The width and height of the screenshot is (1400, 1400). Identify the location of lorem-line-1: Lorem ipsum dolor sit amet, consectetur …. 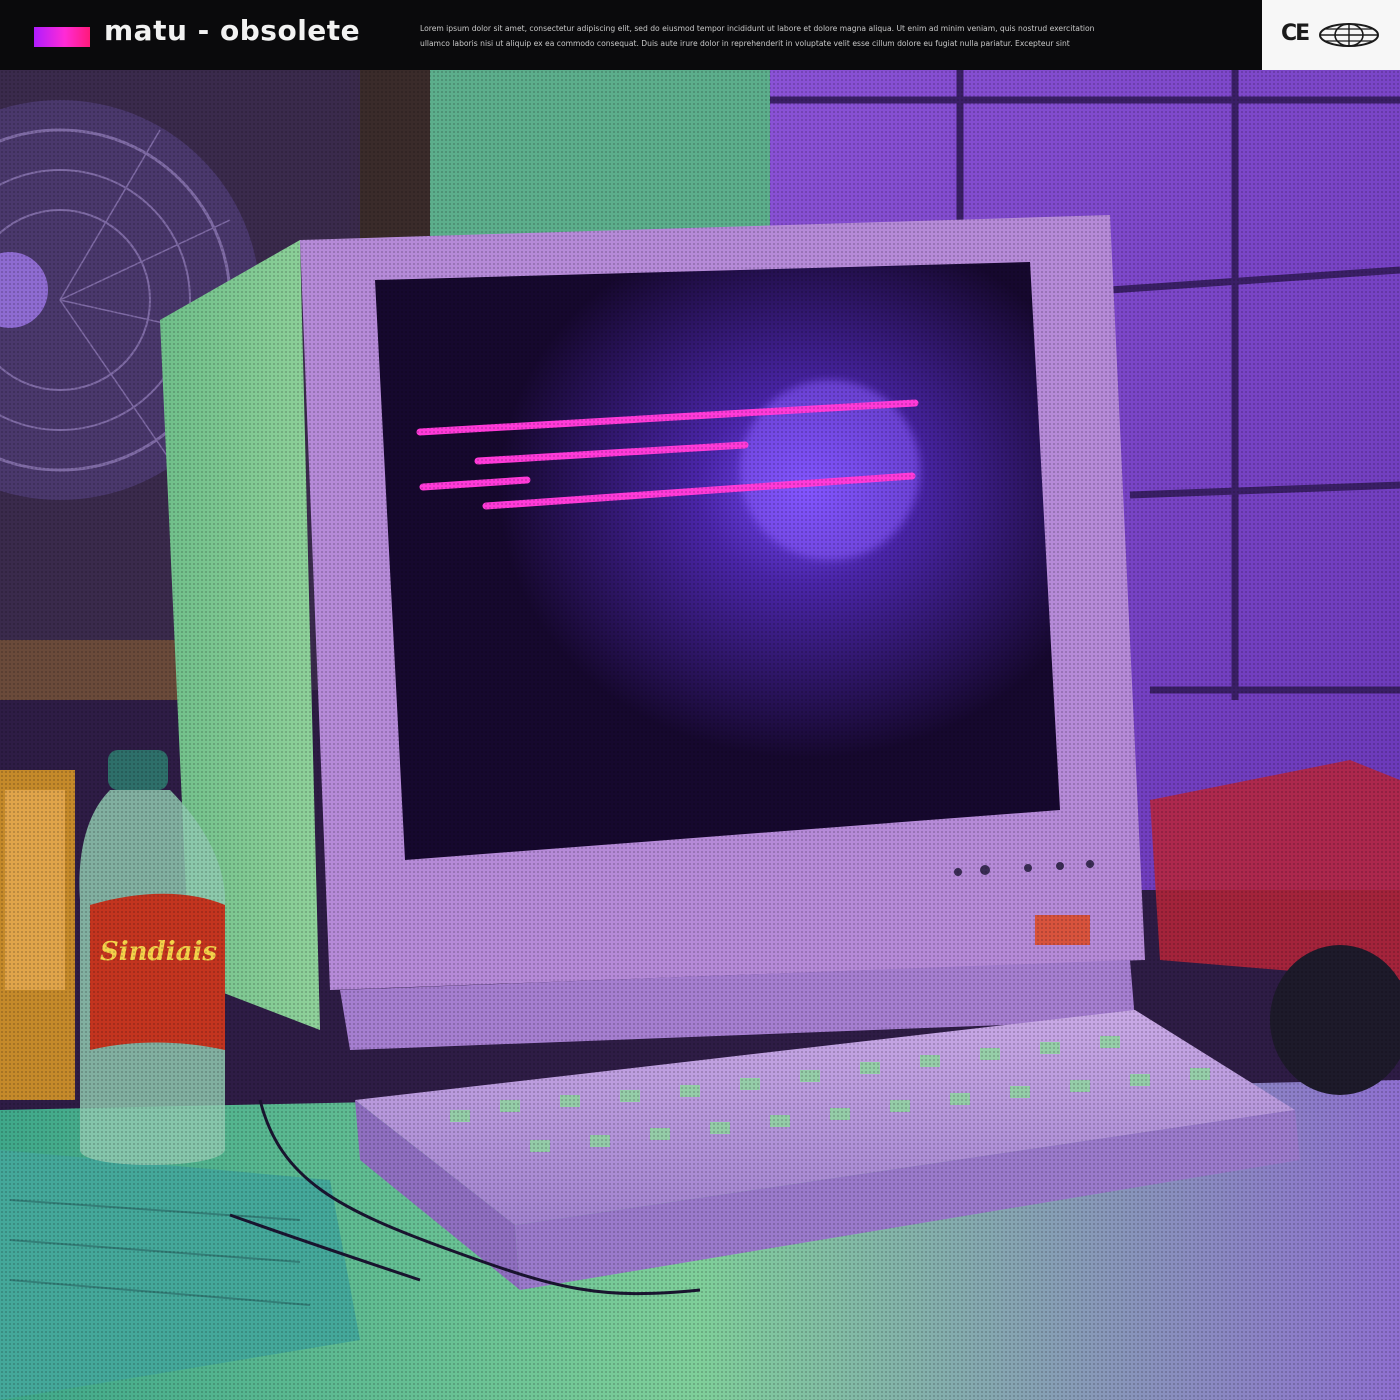
(757, 28).